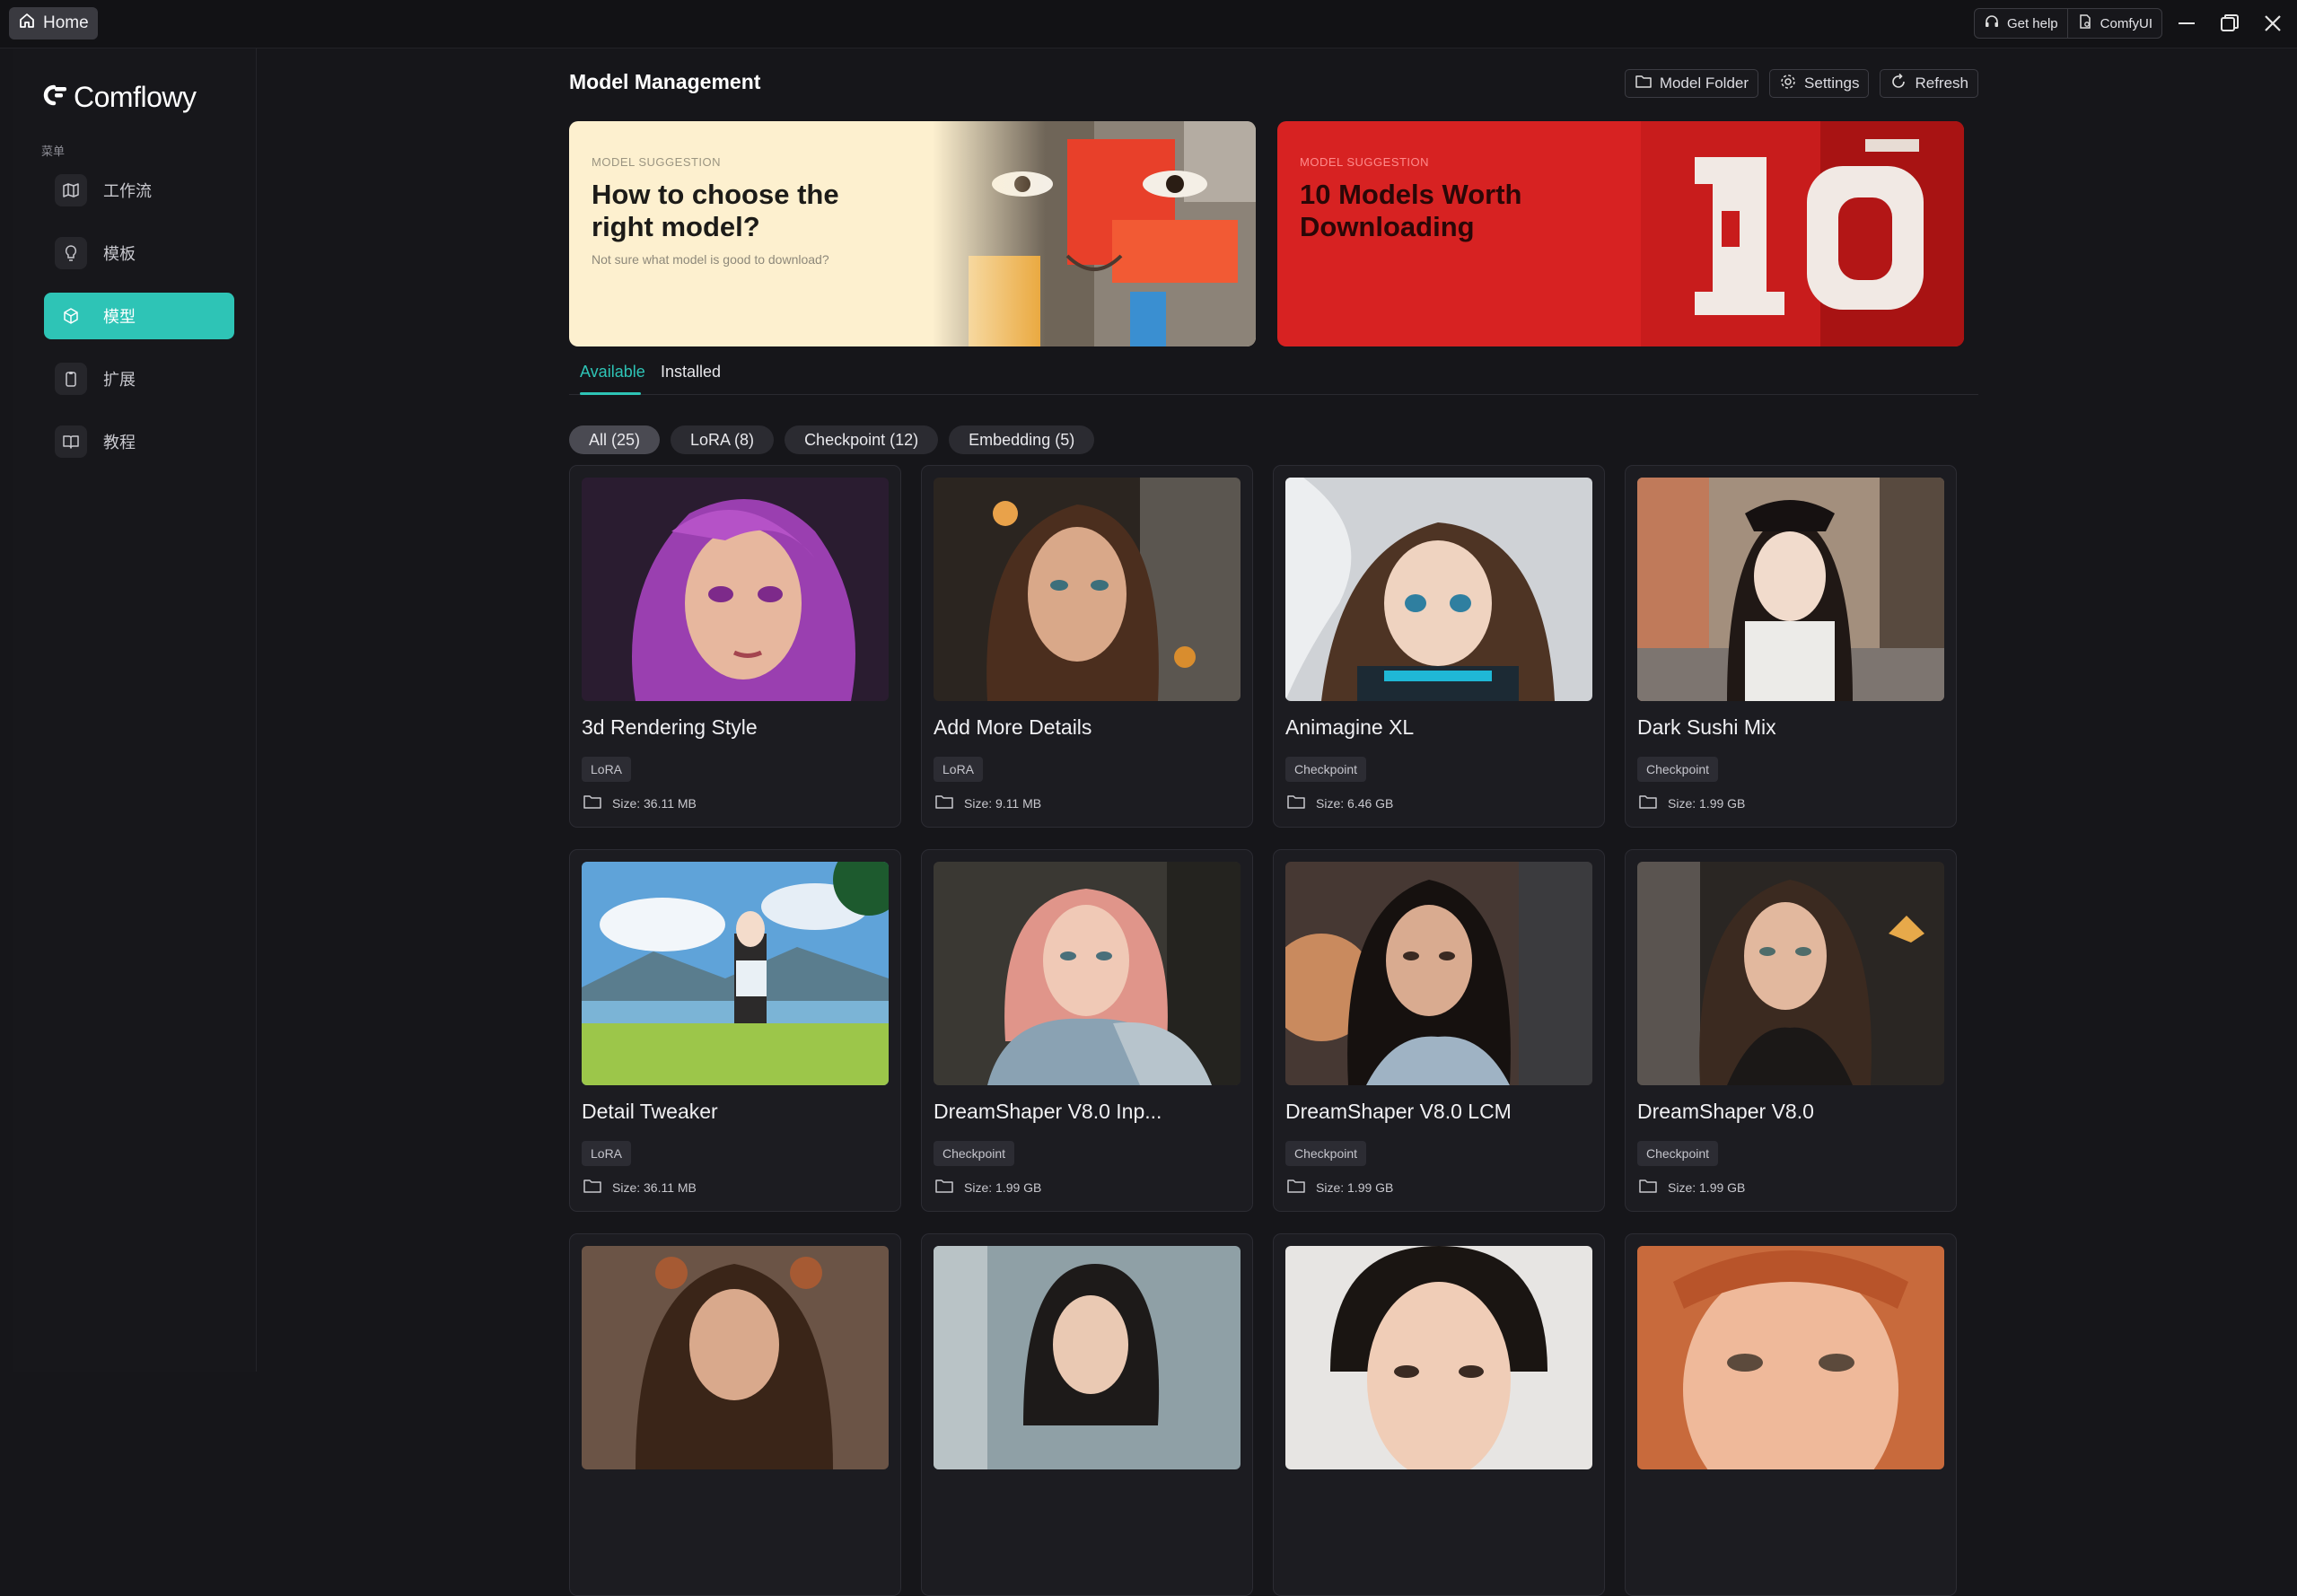 The width and height of the screenshot is (2297, 1596). I want to click on comflowy-logo-icon, so click(54, 97).